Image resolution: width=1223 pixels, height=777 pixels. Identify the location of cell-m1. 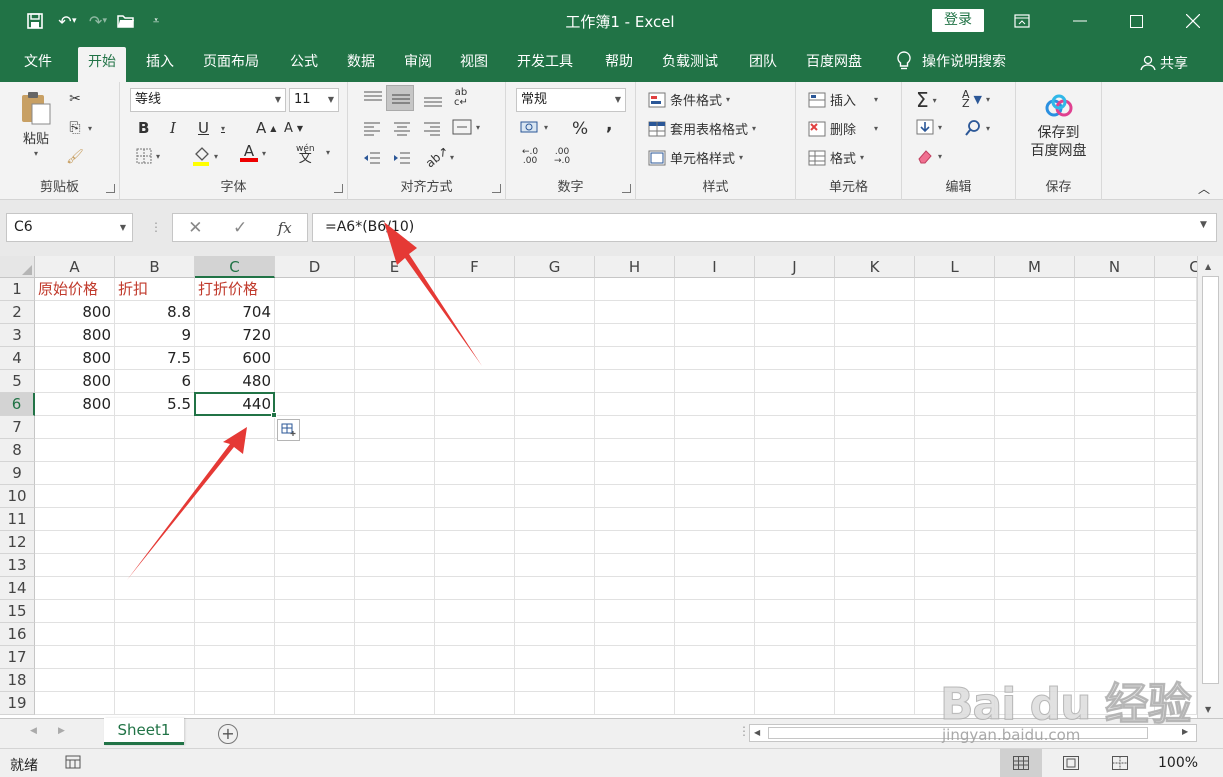
(1035, 289).